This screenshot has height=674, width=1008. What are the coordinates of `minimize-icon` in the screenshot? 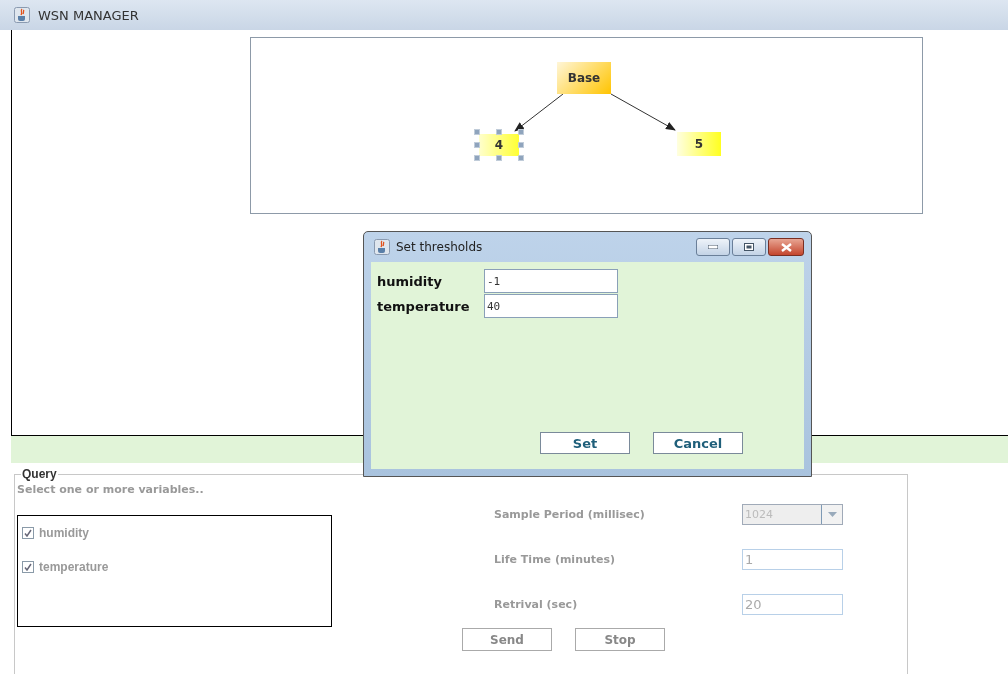 It's located at (713, 247).